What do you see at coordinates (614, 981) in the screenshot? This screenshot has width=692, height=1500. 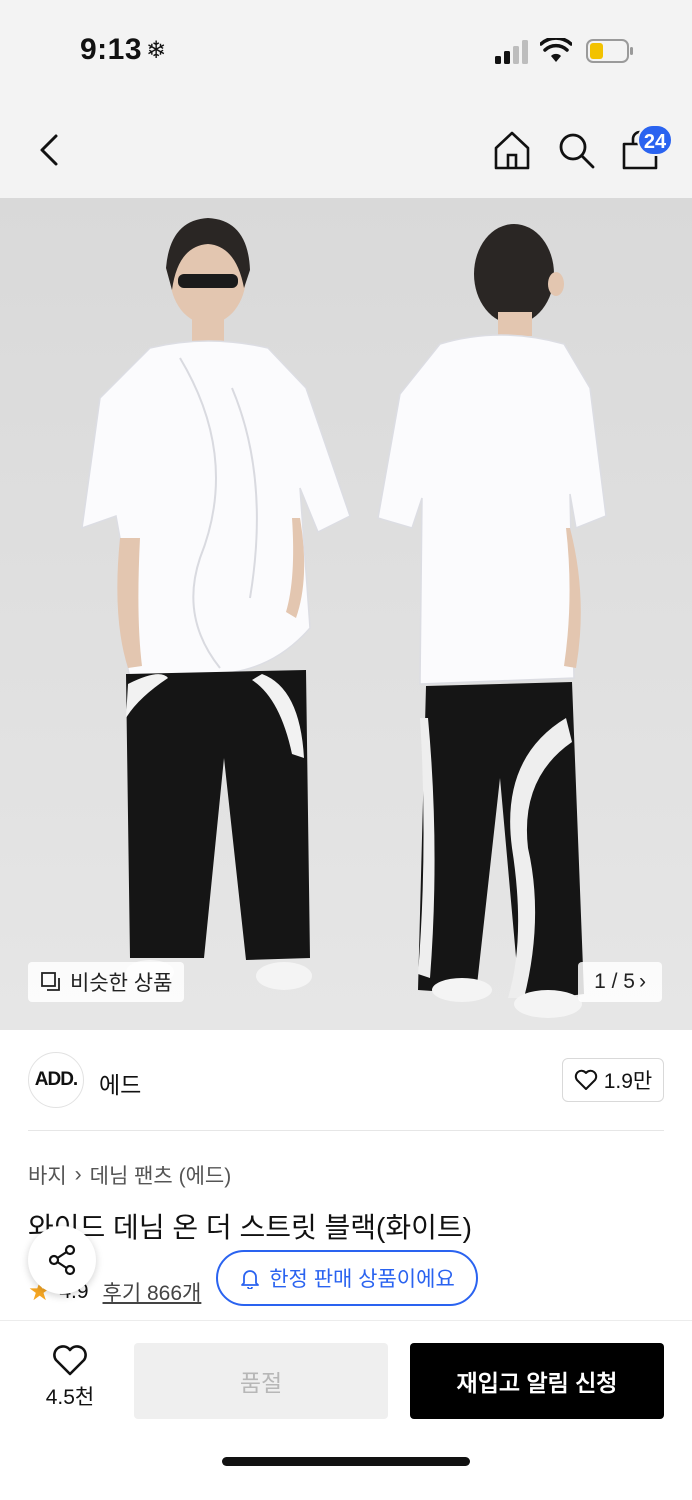 I see `image-pager-label: 1 / 5` at bounding box center [614, 981].